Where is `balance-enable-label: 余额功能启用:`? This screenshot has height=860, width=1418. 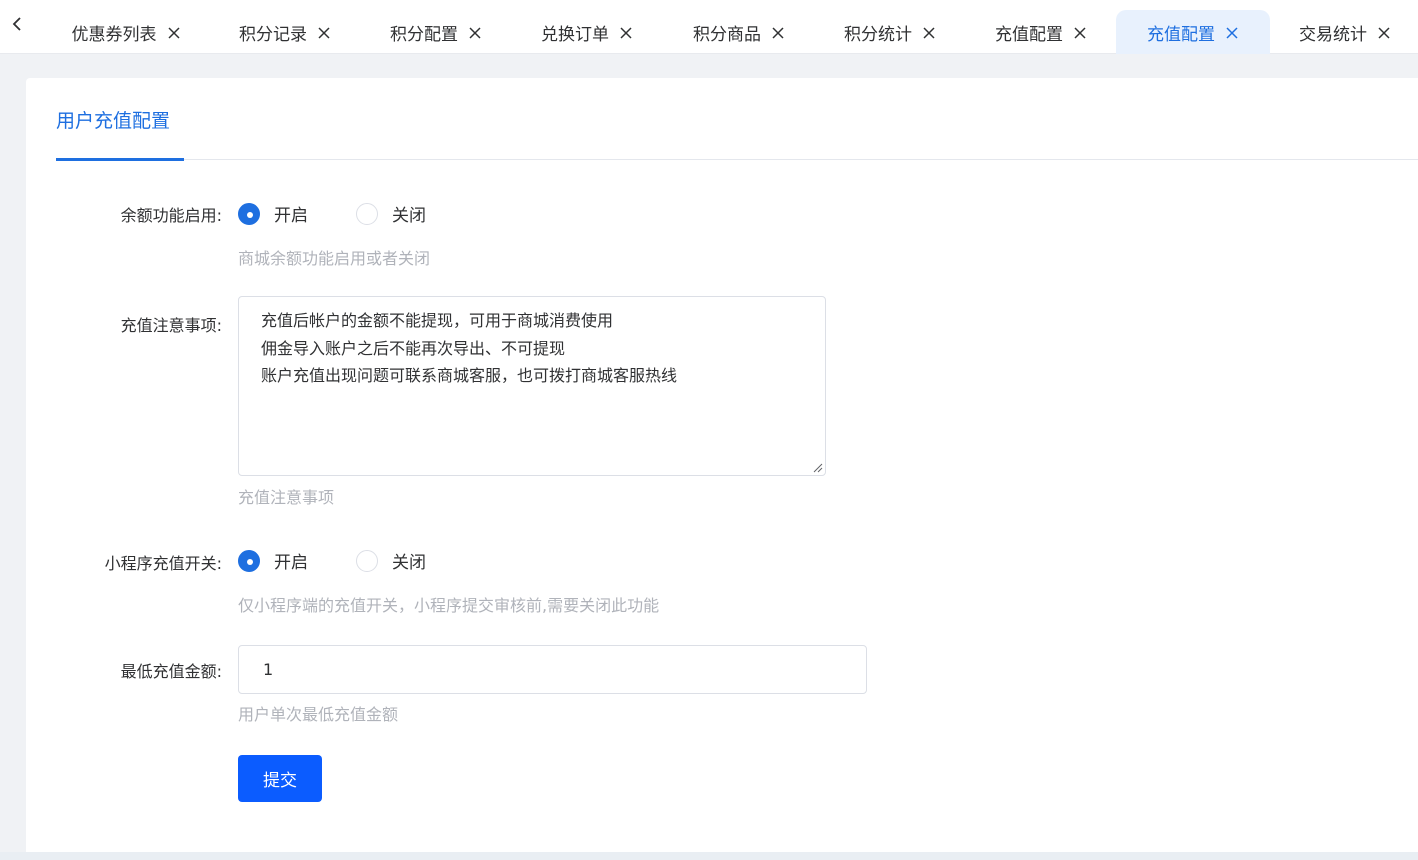 balance-enable-label: 余额功能启用: is located at coordinates (171, 215).